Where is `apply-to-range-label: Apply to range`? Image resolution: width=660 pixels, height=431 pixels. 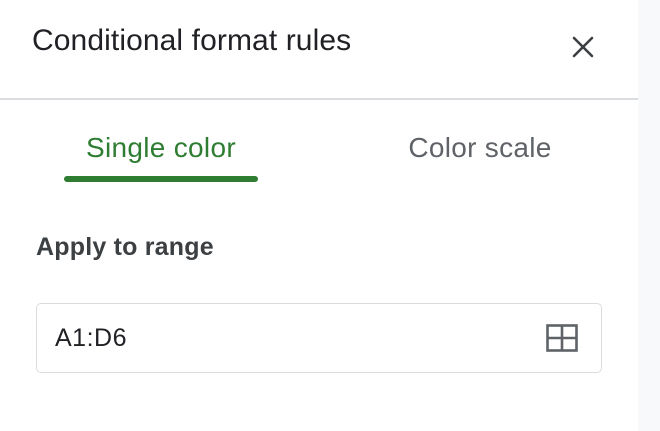 apply-to-range-label: Apply to range is located at coordinates (125, 247).